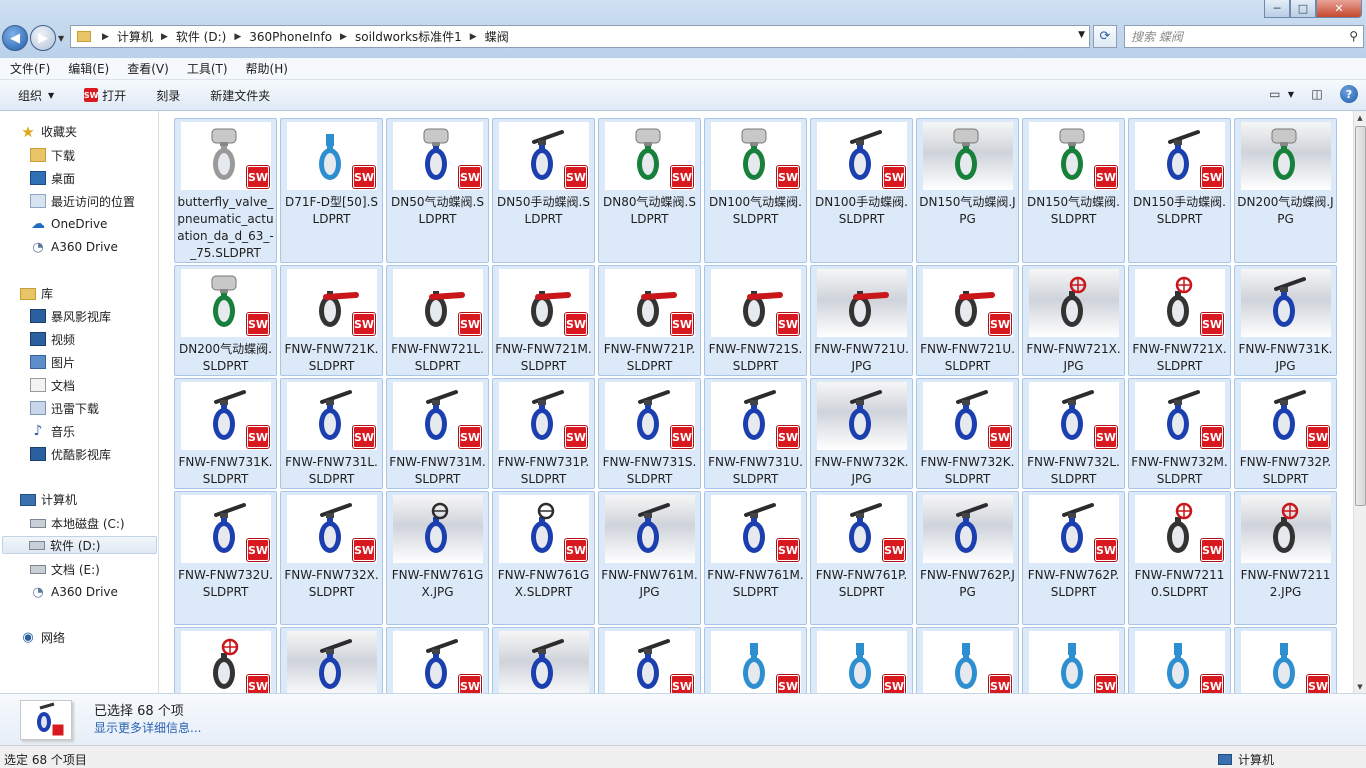  I want to click on nav-item-drive-c: 本地磁盘 (C:), so click(77, 523).